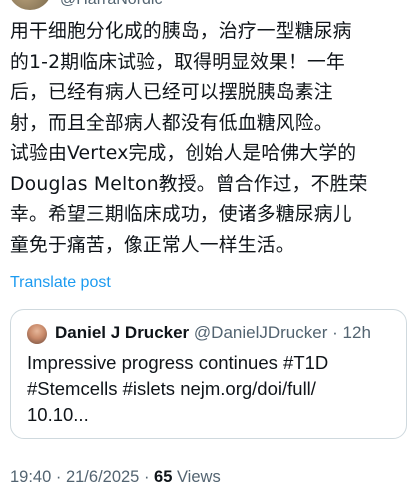  What do you see at coordinates (111, 4) in the screenshot?
I see `author-handle: @HarraNordic` at bounding box center [111, 4].